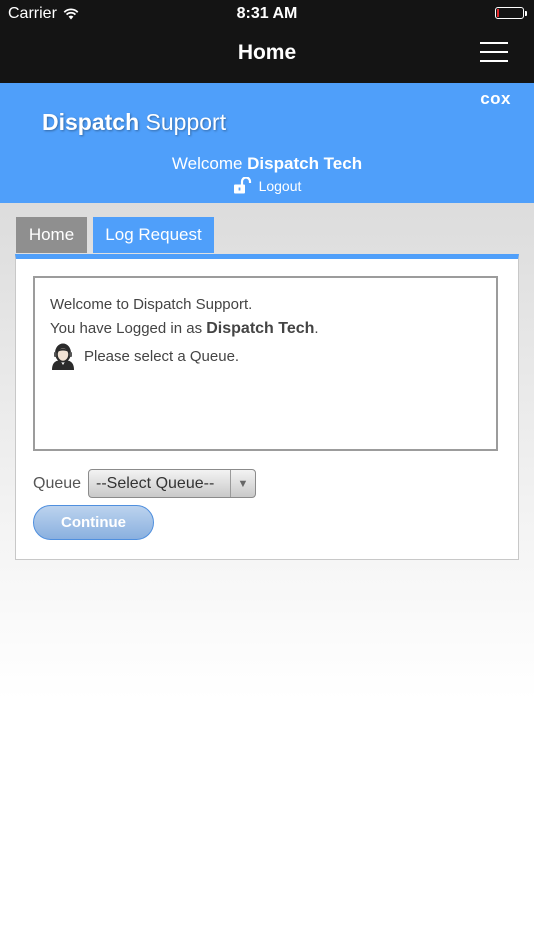 The image size is (534, 950). Describe the element at coordinates (267, 52) in the screenshot. I see `nav-title: Home` at that location.